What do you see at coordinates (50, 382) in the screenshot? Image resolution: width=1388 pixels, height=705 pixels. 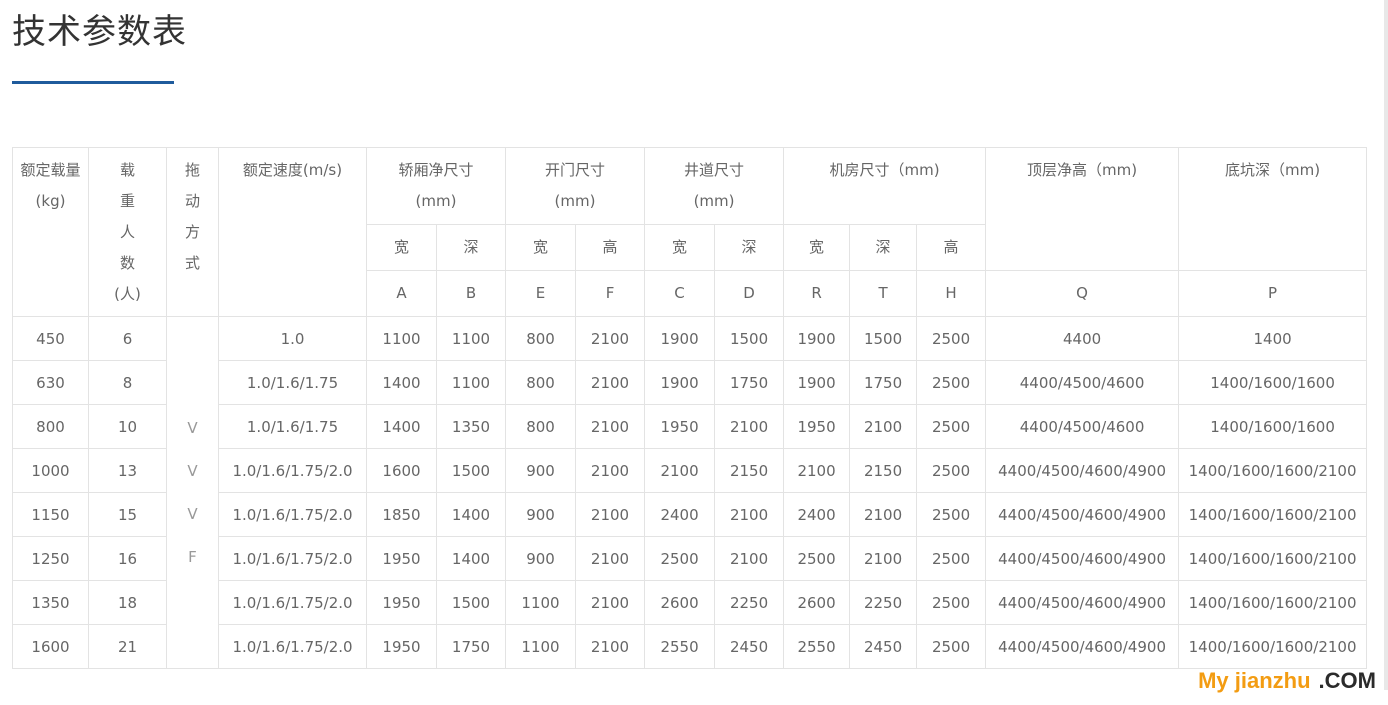 I see `cell-load: 630` at bounding box center [50, 382].